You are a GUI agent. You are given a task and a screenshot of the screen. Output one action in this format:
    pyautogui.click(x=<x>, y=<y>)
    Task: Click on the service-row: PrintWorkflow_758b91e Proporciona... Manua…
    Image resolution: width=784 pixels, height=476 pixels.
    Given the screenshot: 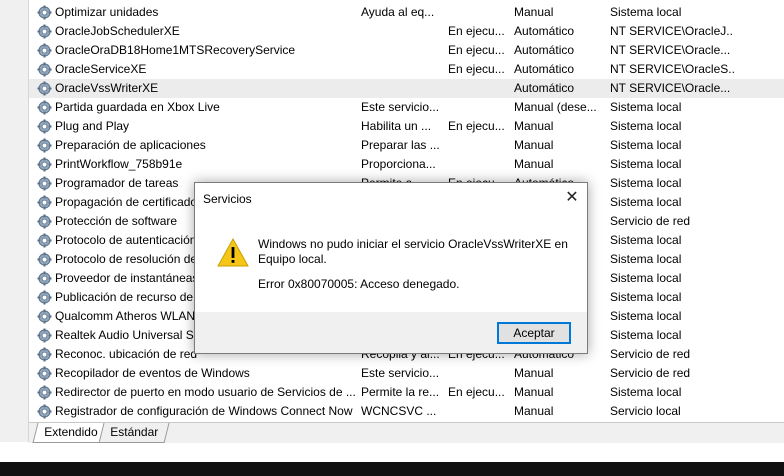 What is the action you would take?
    pyautogui.click(x=406, y=164)
    